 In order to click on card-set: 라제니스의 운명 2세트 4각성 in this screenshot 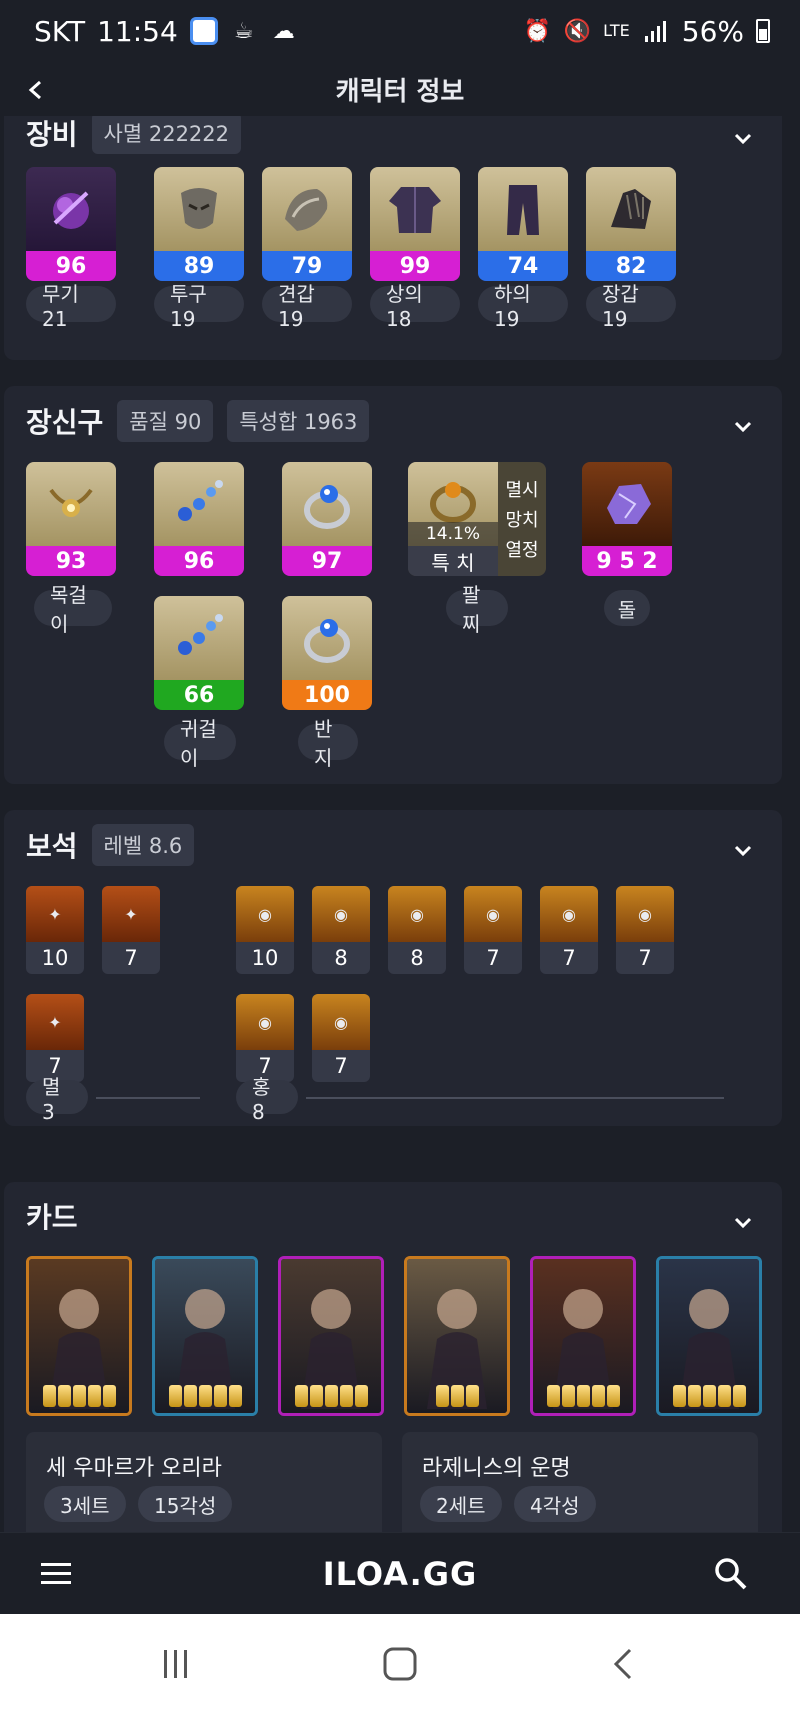, I will do `click(580, 1482)`.